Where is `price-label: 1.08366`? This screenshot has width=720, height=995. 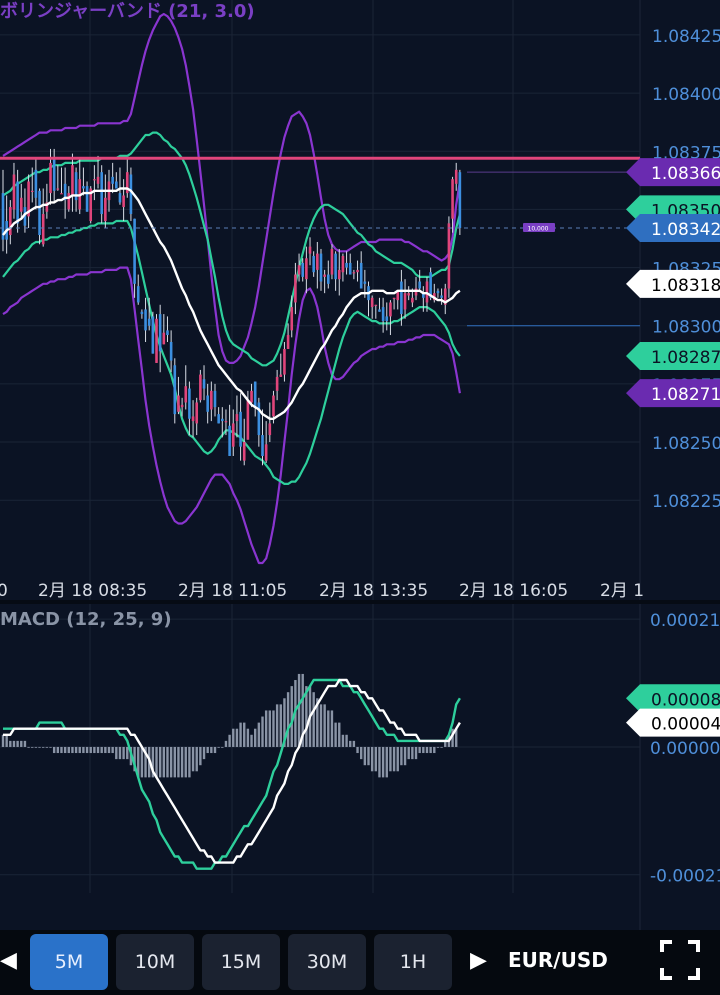 price-label: 1.08366 is located at coordinates (685, 174).